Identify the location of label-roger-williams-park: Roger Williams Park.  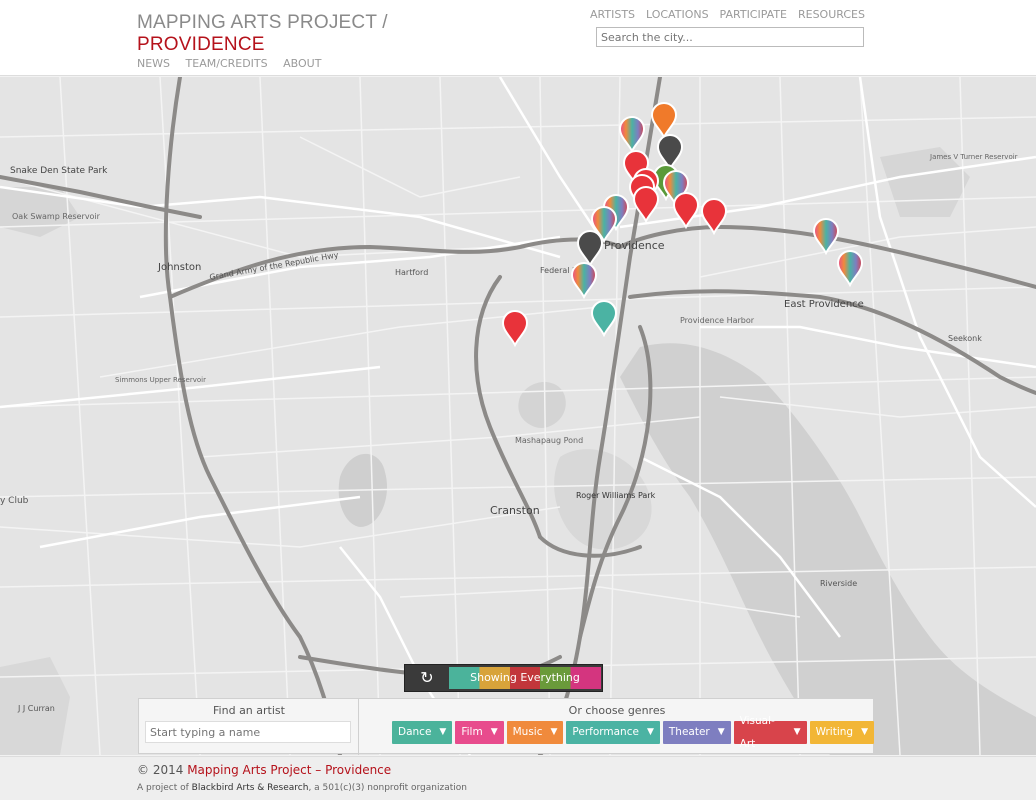
(616, 495).